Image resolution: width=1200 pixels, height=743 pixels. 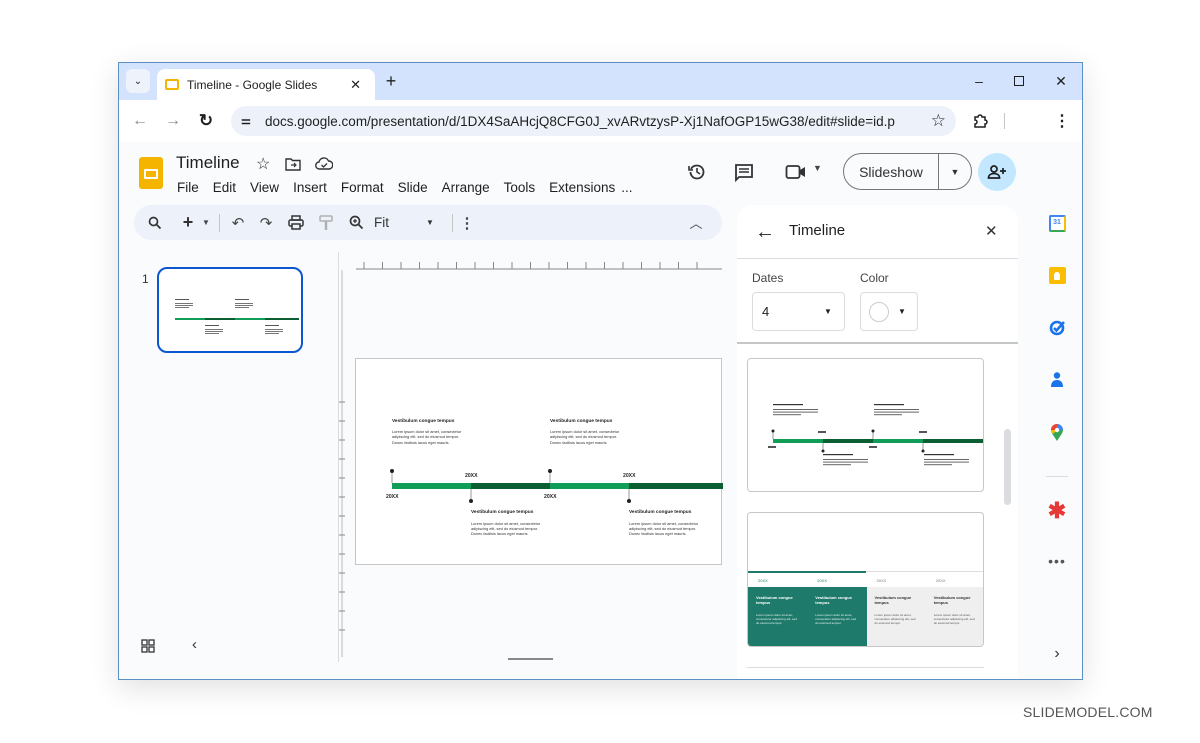 What do you see at coordinates (796, 172) in the screenshot?
I see `meet-camera-icon` at bounding box center [796, 172].